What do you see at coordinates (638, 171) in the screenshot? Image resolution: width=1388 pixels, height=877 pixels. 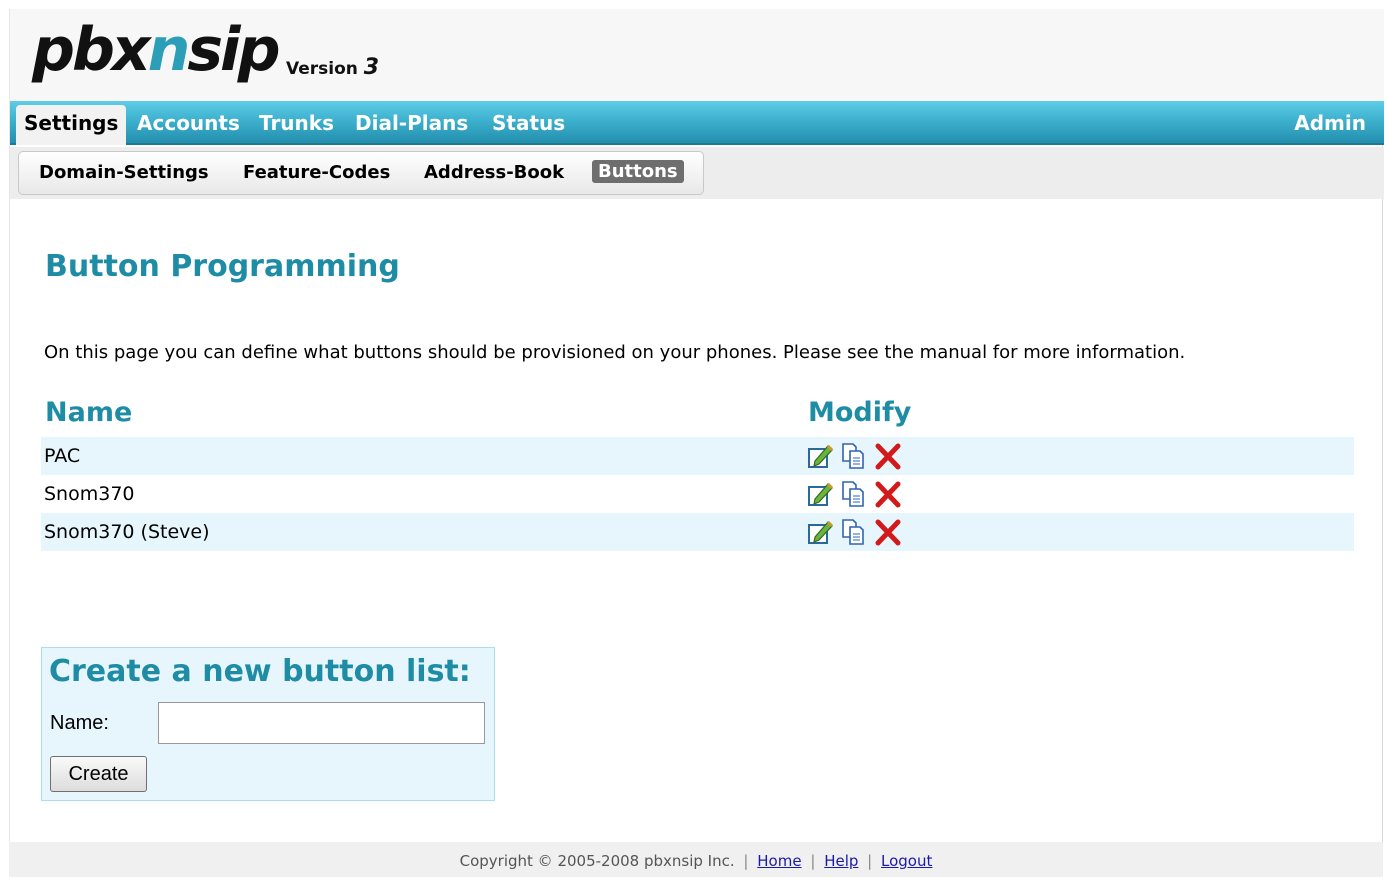 I see `subtab-buttons: Buttons` at bounding box center [638, 171].